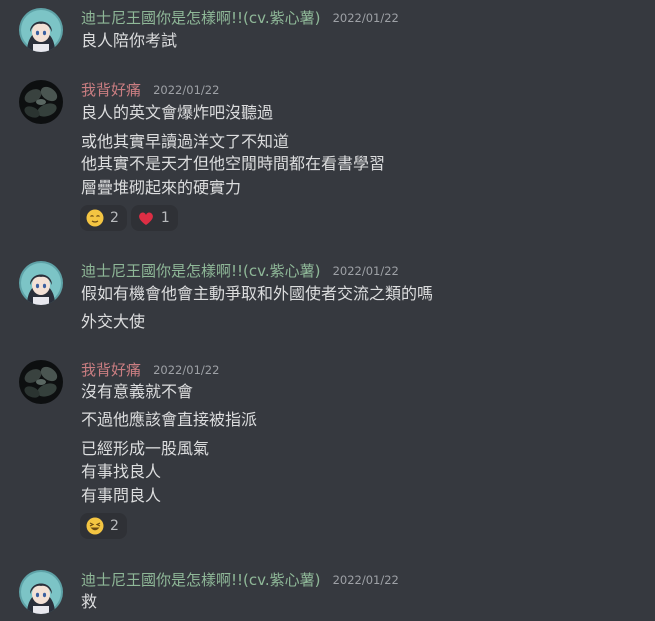 This screenshot has height=621, width=655. I want to click on message-text: 良人的英文會爆炸吧沒聽過, so click(177, 112).